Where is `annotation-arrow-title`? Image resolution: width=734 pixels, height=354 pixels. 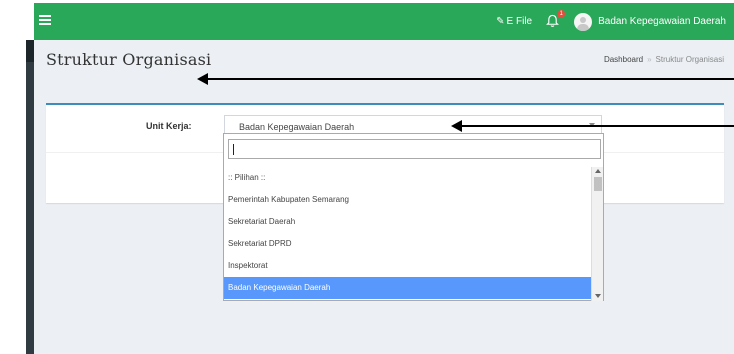
annotation-arrow-title is located at coordinates (465, 79).